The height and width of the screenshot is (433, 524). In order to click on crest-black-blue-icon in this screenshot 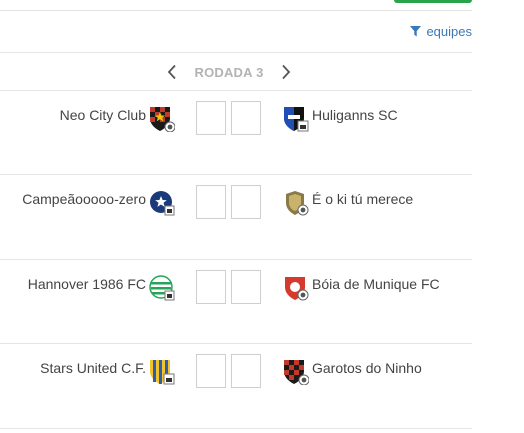, I will do `click(296, 119)`.